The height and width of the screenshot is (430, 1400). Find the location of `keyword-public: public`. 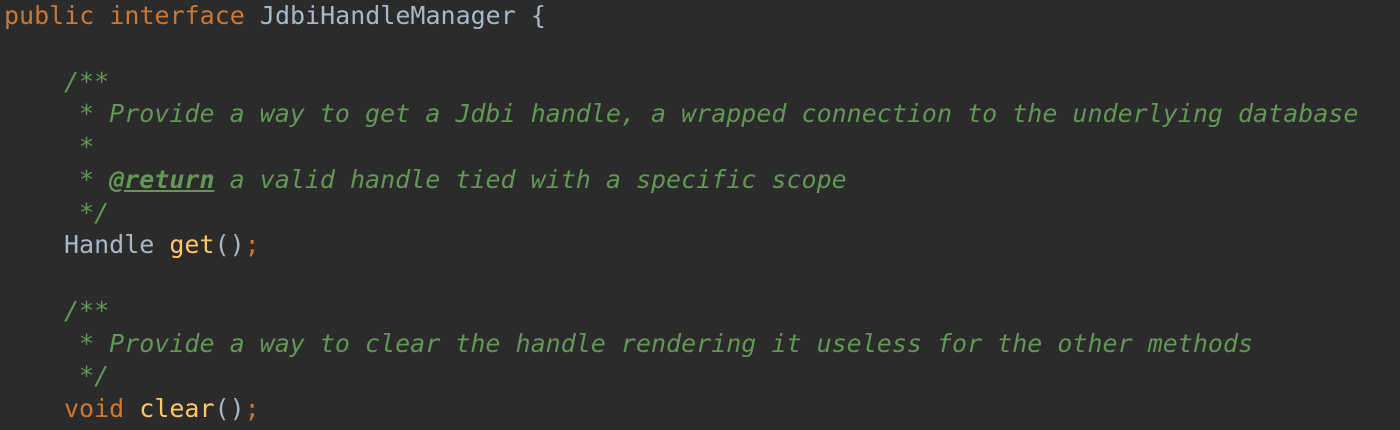

keyword-public: public is located at coordinates (49, 15).